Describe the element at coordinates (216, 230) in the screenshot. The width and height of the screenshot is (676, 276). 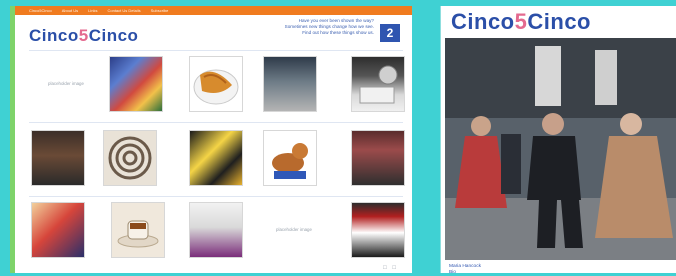
I see `thumbnail-purple-flowers` at that location.